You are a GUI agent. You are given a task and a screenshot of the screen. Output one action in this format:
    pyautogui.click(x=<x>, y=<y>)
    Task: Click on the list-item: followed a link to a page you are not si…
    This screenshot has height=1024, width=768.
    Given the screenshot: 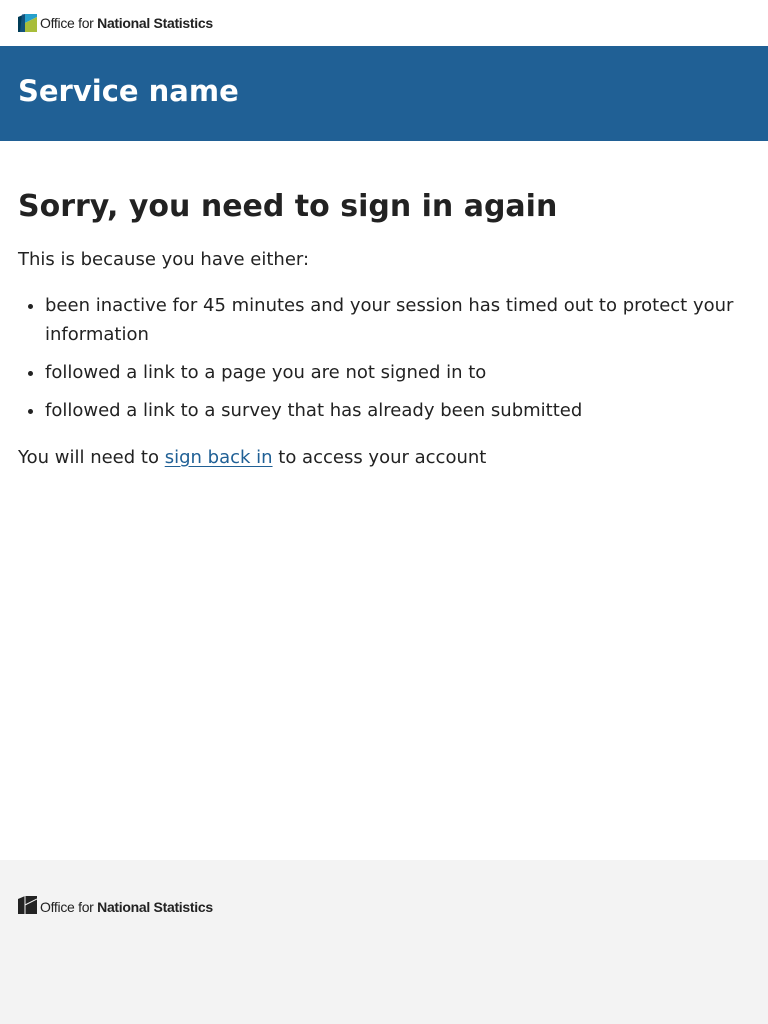 What is the action you would take?
    pyautogui.click(x=390, y=372)
    